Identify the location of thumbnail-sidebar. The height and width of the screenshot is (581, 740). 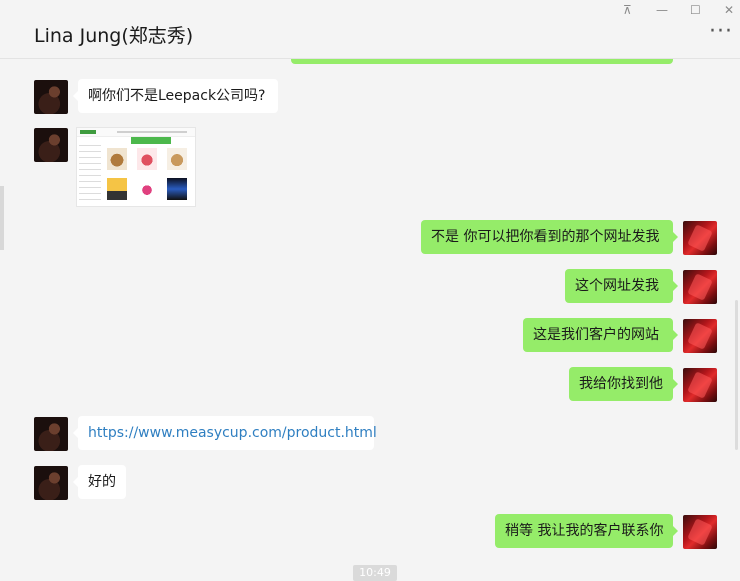
(90, 171).